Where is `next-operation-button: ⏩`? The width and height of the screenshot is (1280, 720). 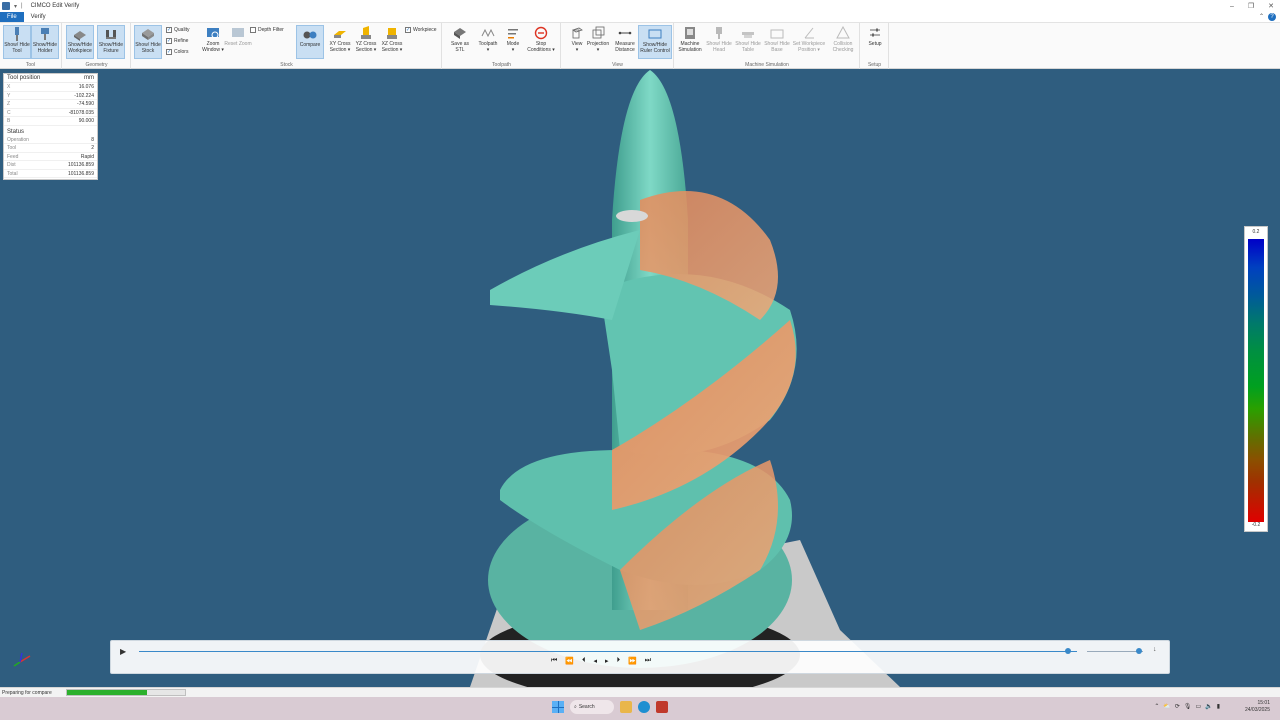
next-operation-button: ⏩ is located at coordinates (632, 661).